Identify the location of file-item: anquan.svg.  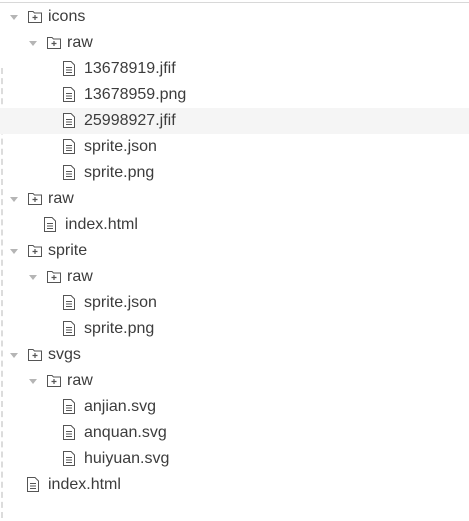
(234, 433).